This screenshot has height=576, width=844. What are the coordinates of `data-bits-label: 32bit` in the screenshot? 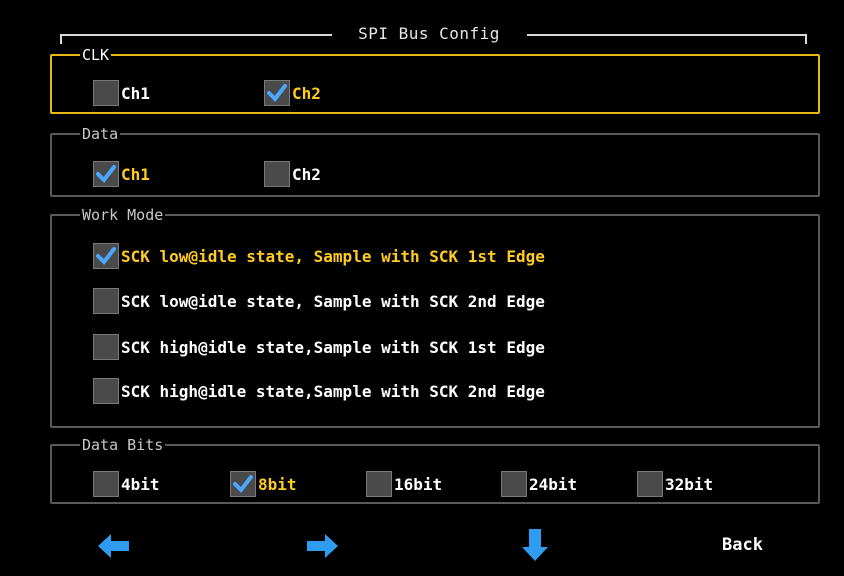 It's located at (689, 484).